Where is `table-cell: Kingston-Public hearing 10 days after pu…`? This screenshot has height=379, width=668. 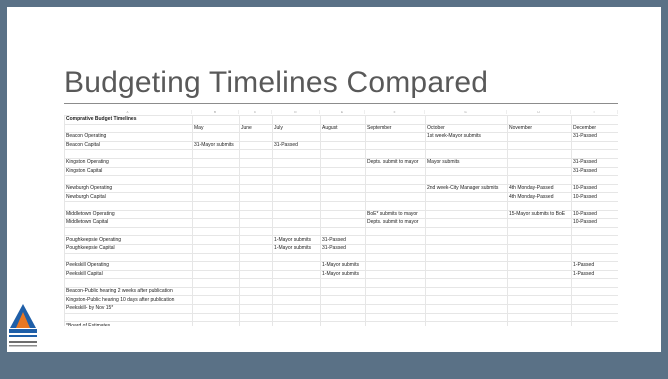
table-cell: Kingston-Public hearing 10 days after pu… is located at coordinates (128, 300).